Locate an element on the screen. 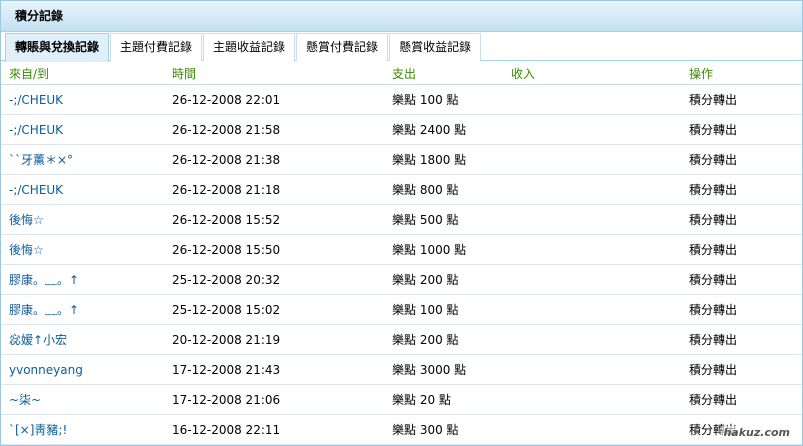 The image size is (803, 446). tab-reward-payment: 懸賞付費記錄 is located at coordinates (342, 47).